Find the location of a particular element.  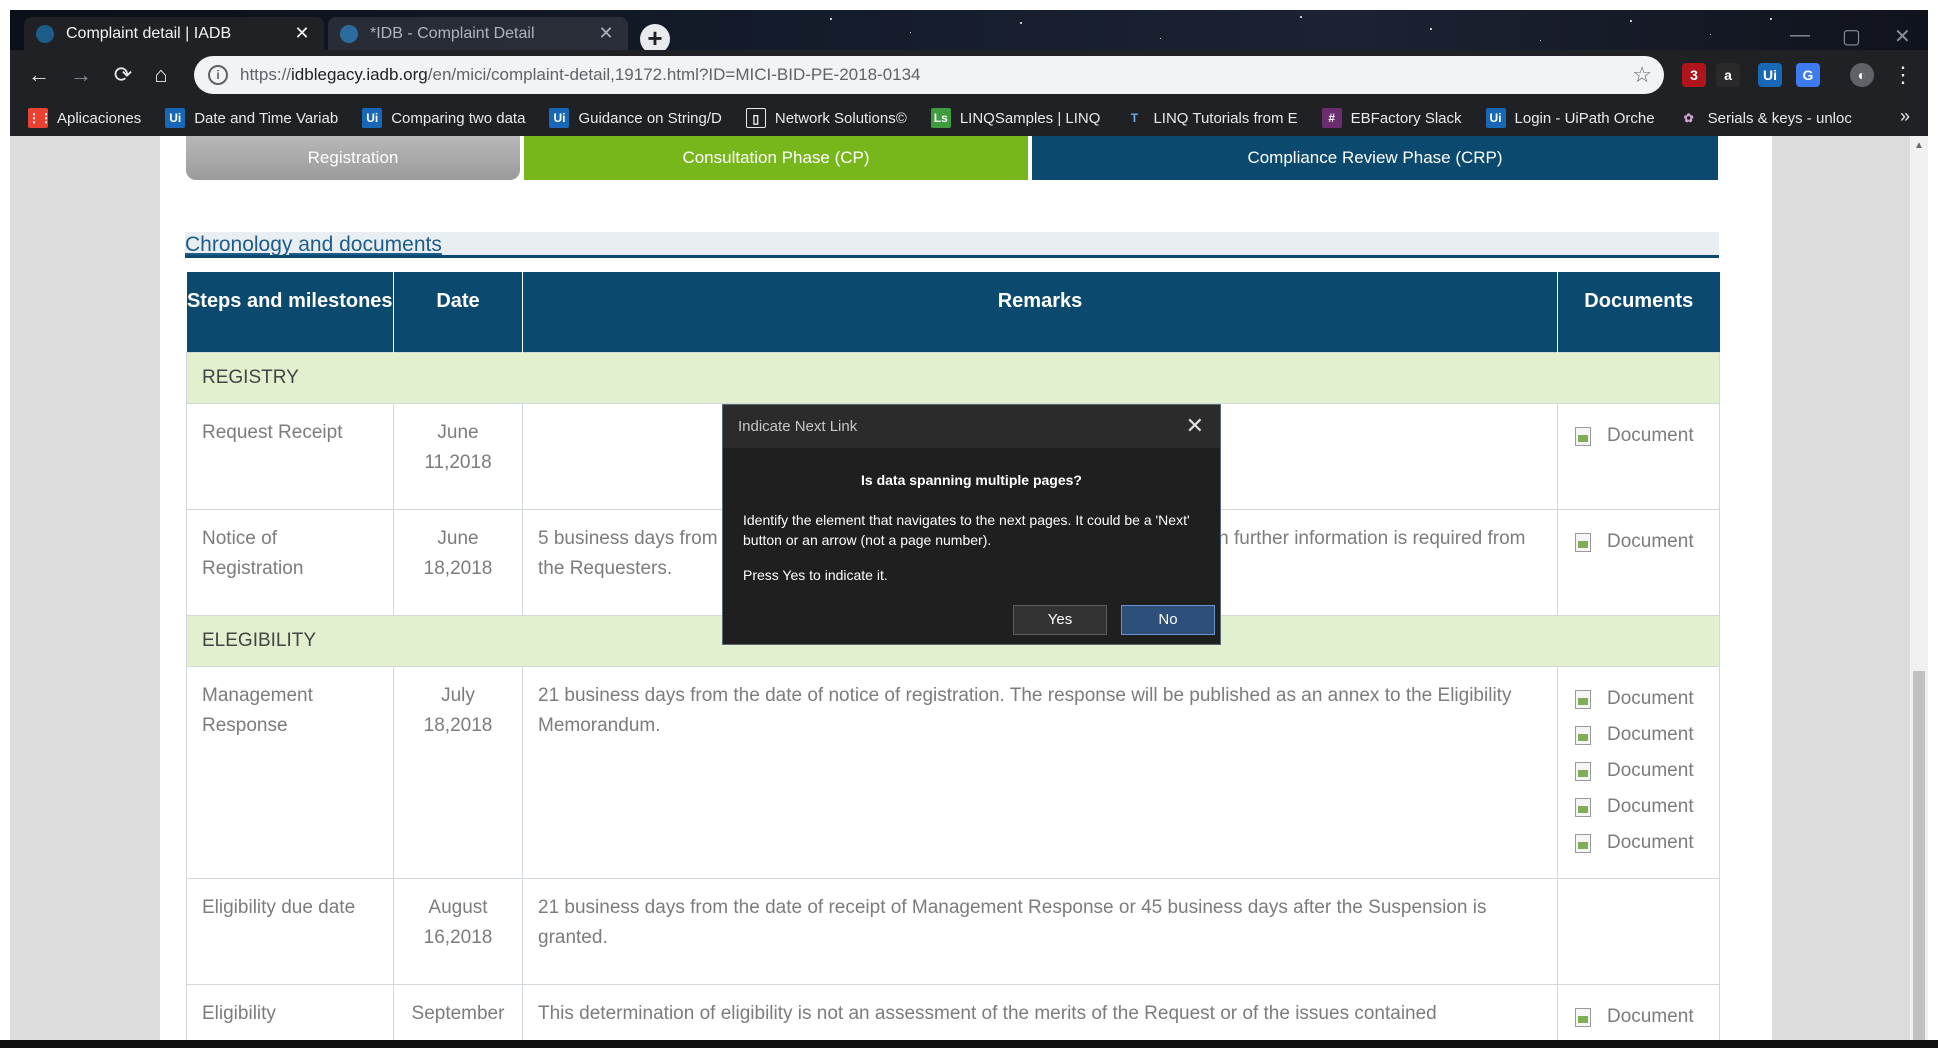

tab-idb-complaint-detail: *IDB - Complaint Detail ✕ is located at coordinates (478, 33).